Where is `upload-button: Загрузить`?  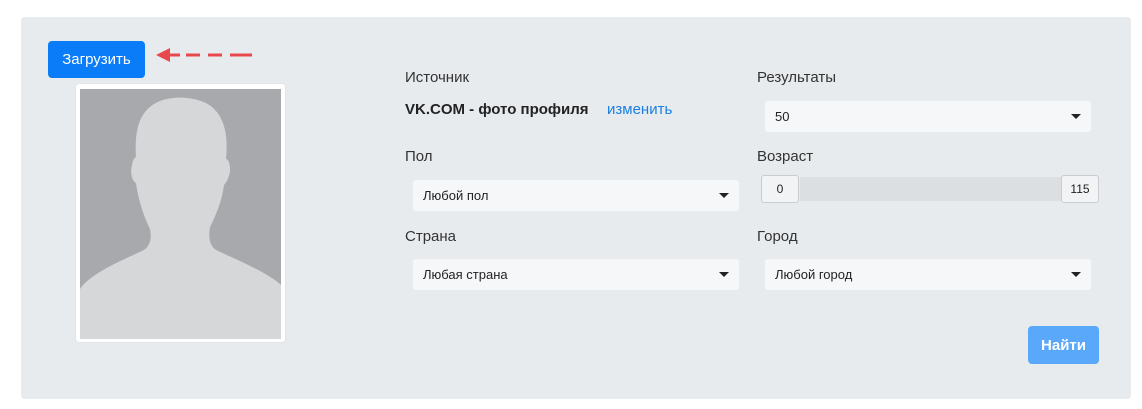
upload-button: Загрузить is located at coordinates (96, 59).